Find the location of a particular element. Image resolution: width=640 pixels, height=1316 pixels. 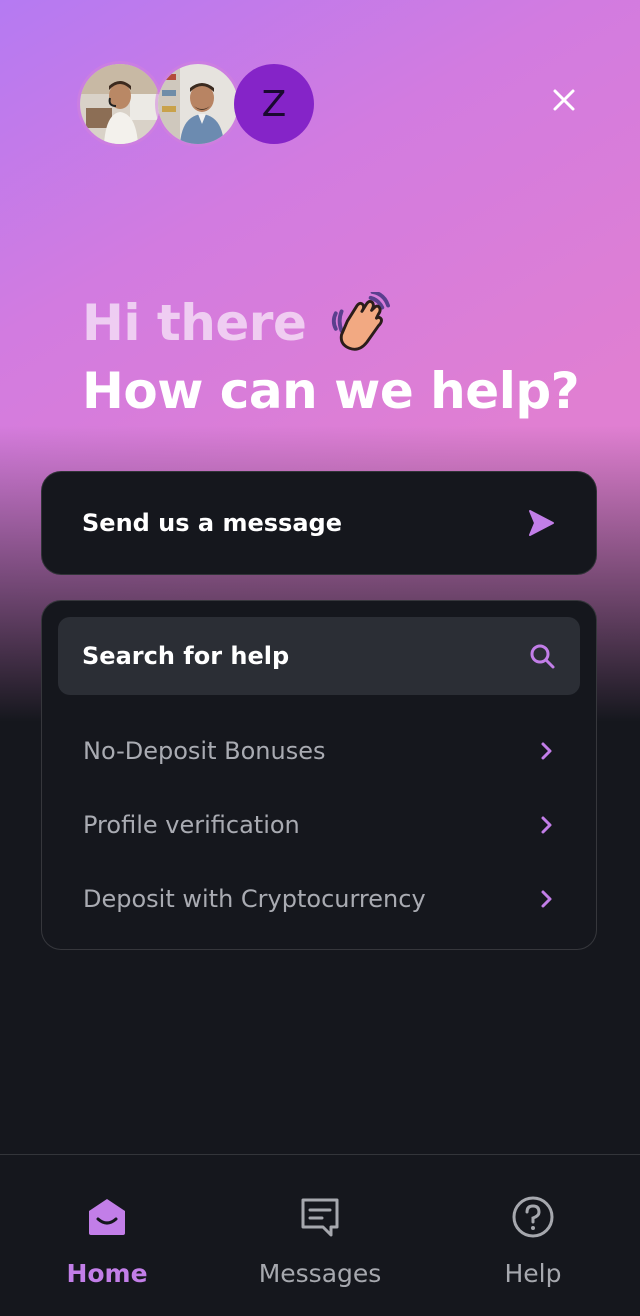

greeting: Hi there How can we help? is located at coordinates (331, 358).